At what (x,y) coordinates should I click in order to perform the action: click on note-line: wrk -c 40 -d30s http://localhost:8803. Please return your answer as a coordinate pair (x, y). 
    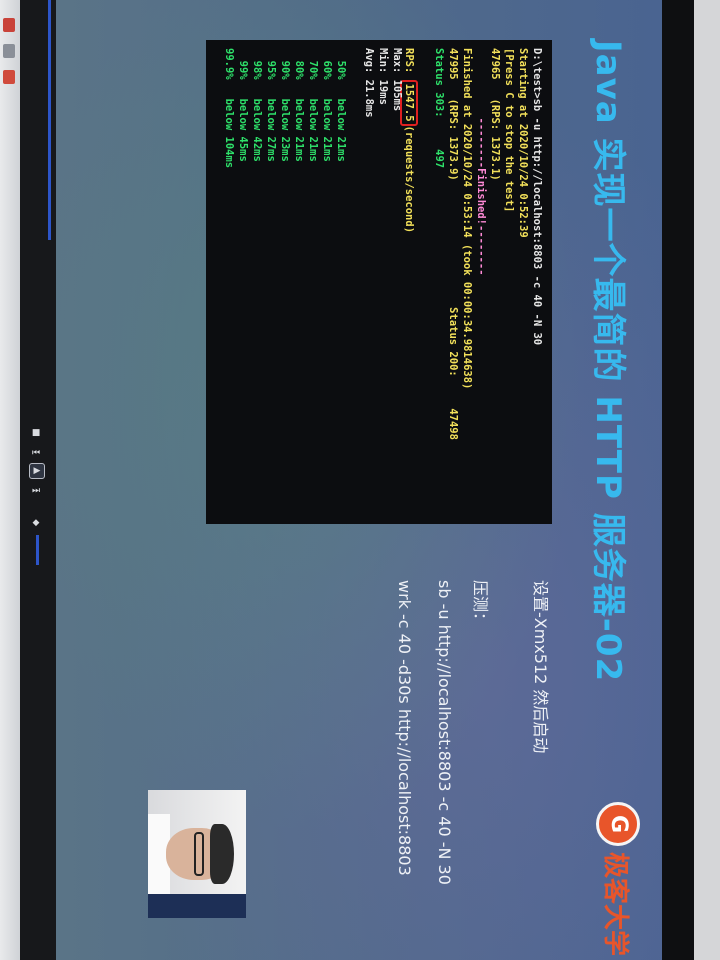
    Looking at the image, I should click on (404, 728).